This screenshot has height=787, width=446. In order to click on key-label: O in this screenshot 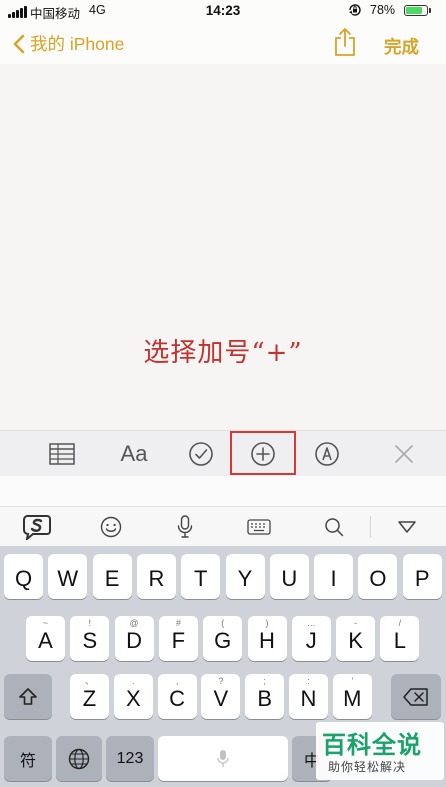, I will do `click(378, 578)`.